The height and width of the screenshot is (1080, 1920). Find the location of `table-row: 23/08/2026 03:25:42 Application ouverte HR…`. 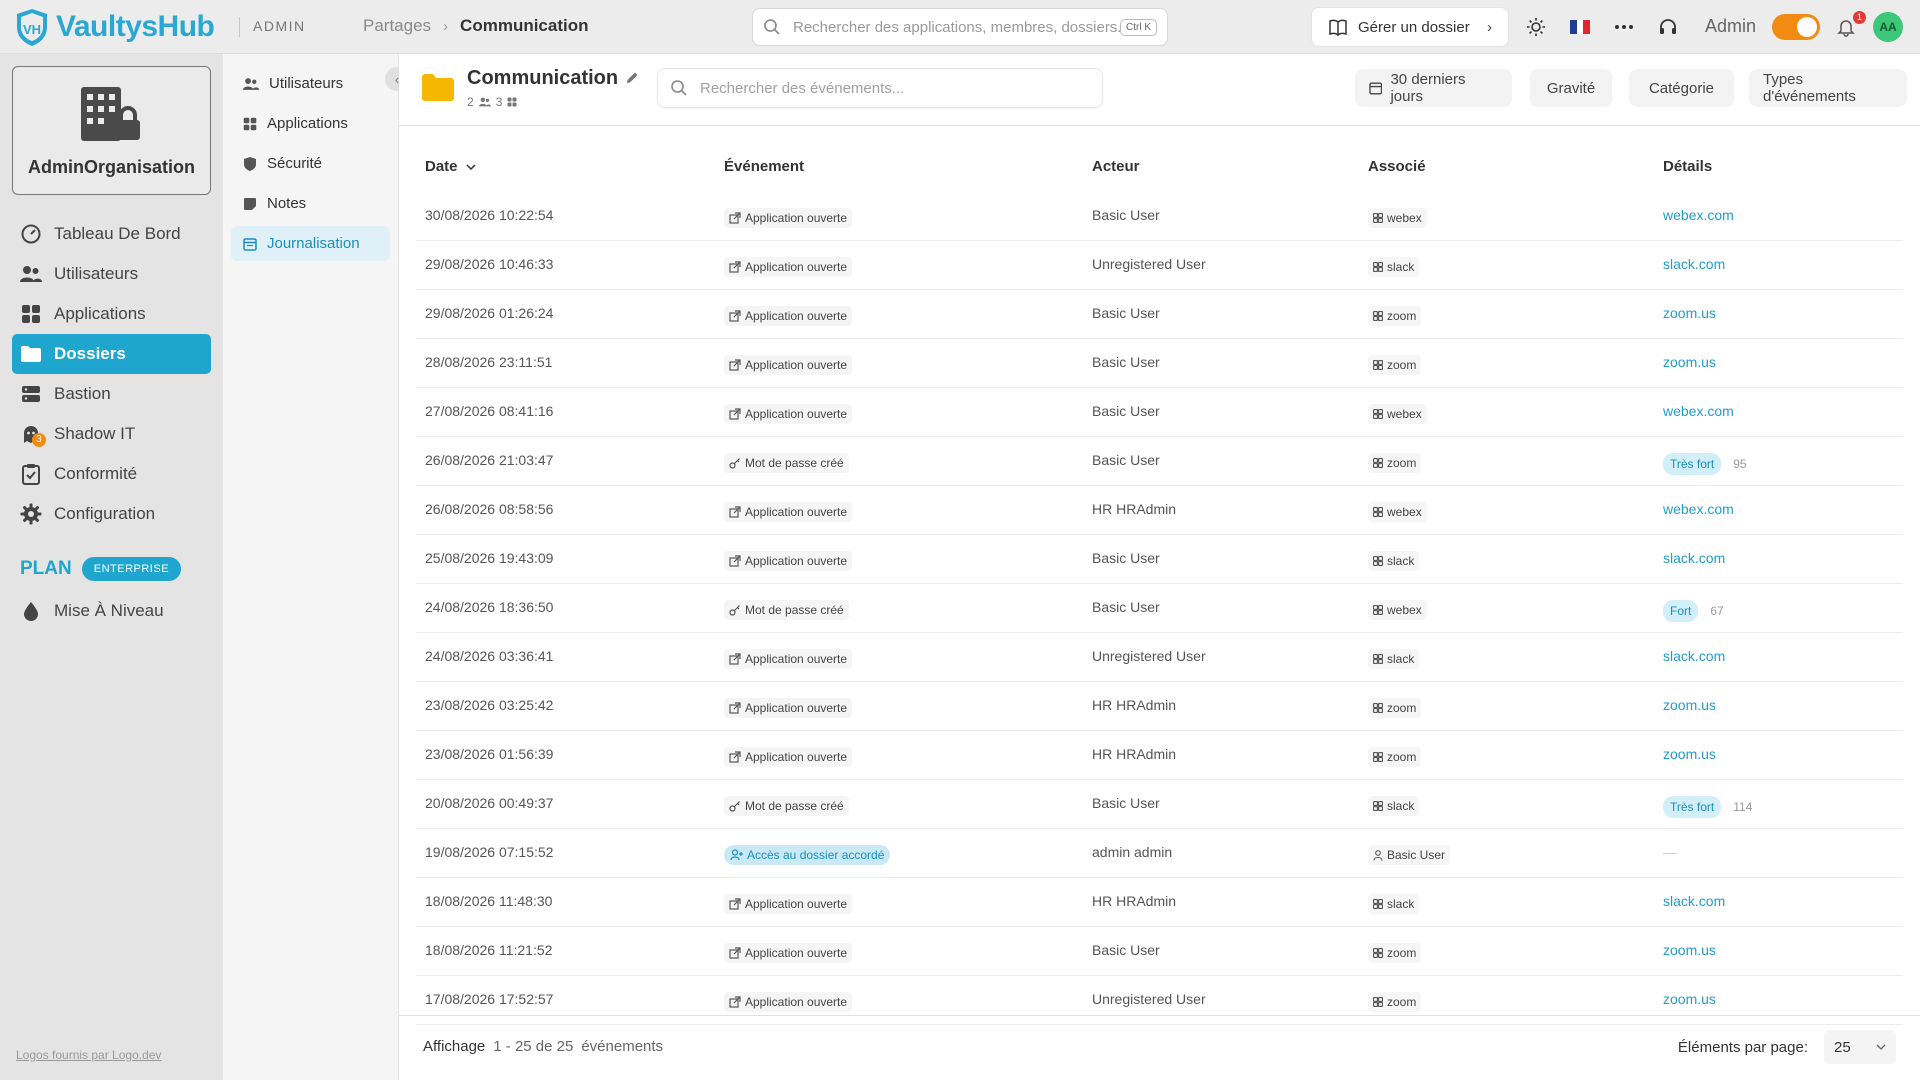

table-row: 23/08/2026 03:25:42 Application ouverte HR… is located at coordinates (1159, 706).